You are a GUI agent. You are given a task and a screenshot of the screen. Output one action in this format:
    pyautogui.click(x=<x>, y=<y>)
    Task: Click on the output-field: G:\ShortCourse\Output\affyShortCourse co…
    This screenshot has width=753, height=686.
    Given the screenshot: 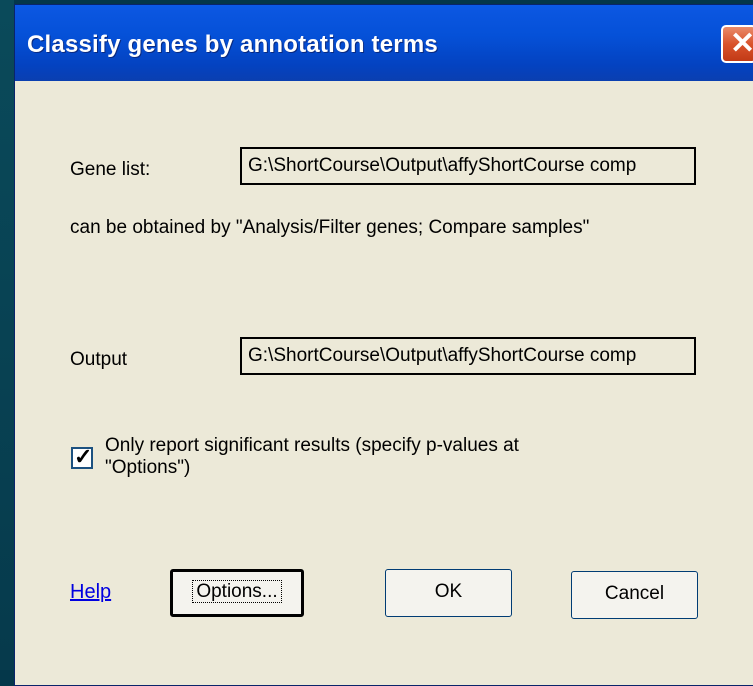 What is the action you would take?
    pyautogui.click(x=468, y=356)
    